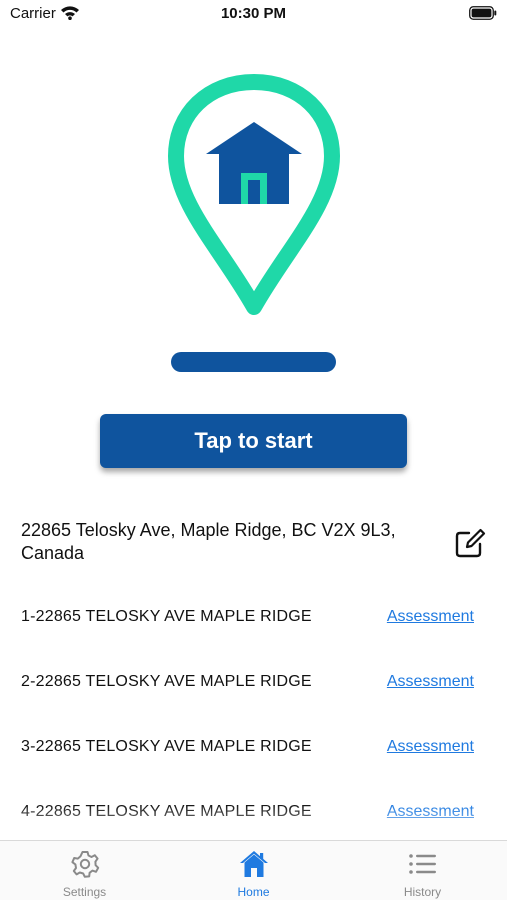 Image resolution: width=507 pixels, height=900 pixels. Describe the element at coordinates (253, 892) in the screenshot. I see `tab-label: Home` at that location.